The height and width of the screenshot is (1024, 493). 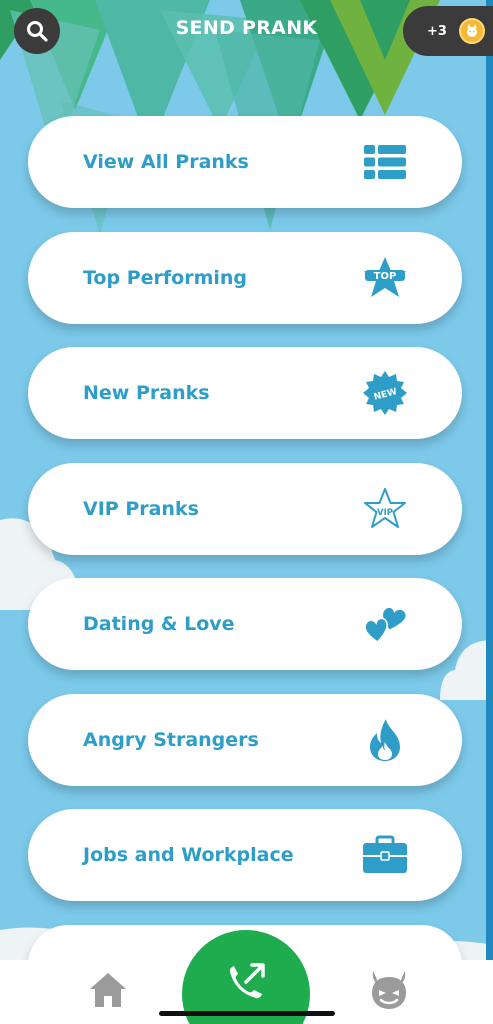 I want to click on new-badge-icon: NEW, so click(x=385, y=393).